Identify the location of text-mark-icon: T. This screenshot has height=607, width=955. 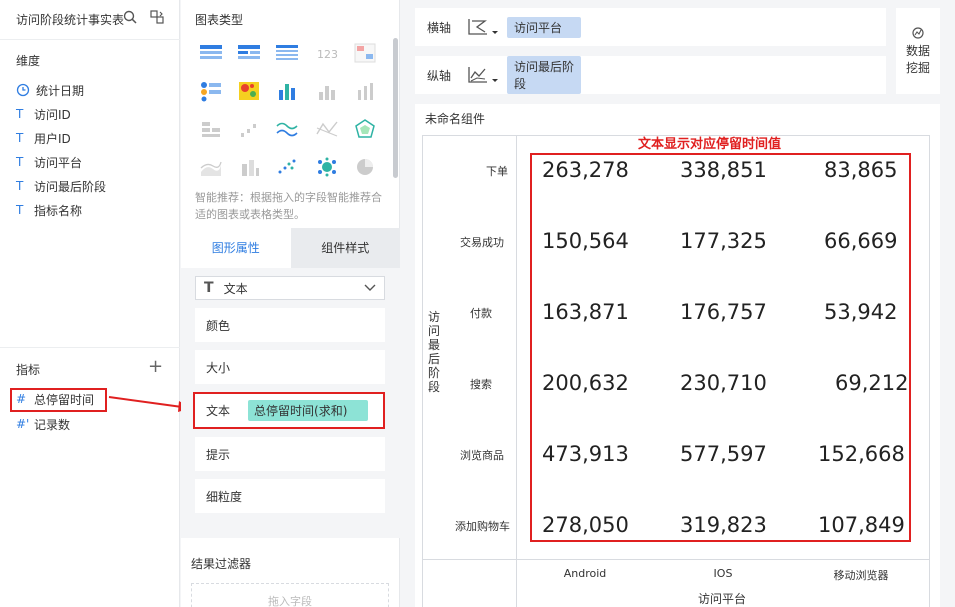
(209, 288).